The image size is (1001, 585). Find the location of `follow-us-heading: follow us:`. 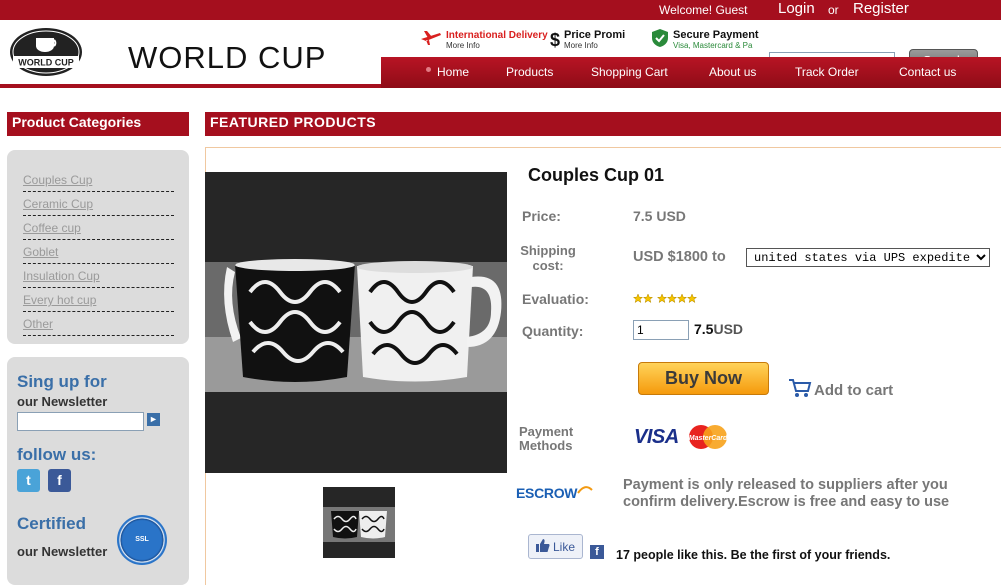

follow-us-heading: follow us: is located at coordinates (57, 454).